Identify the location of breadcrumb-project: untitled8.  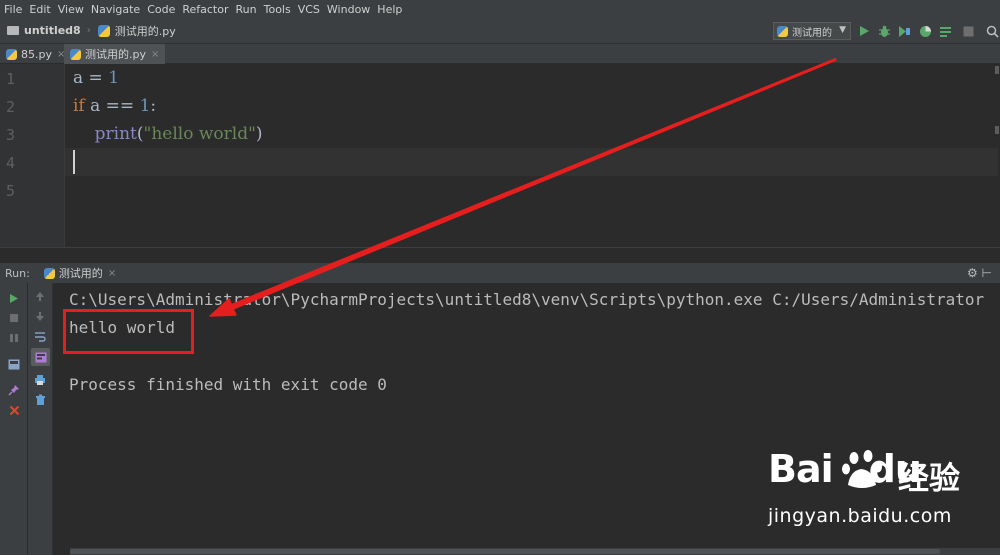
(44, 30).